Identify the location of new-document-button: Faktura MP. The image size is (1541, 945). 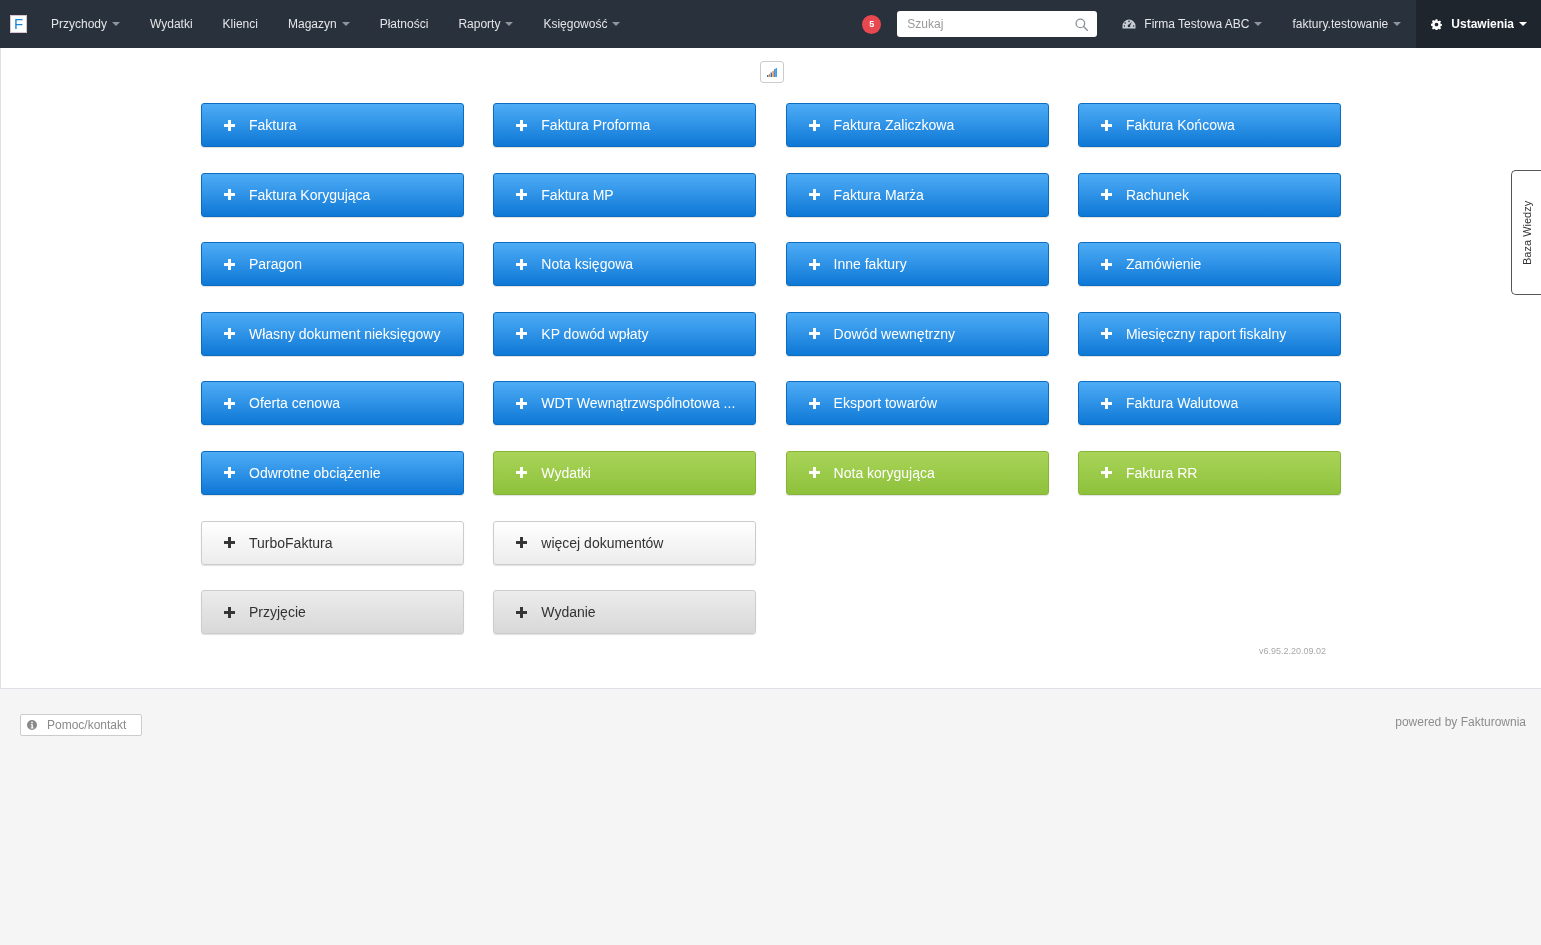
(625, 194).